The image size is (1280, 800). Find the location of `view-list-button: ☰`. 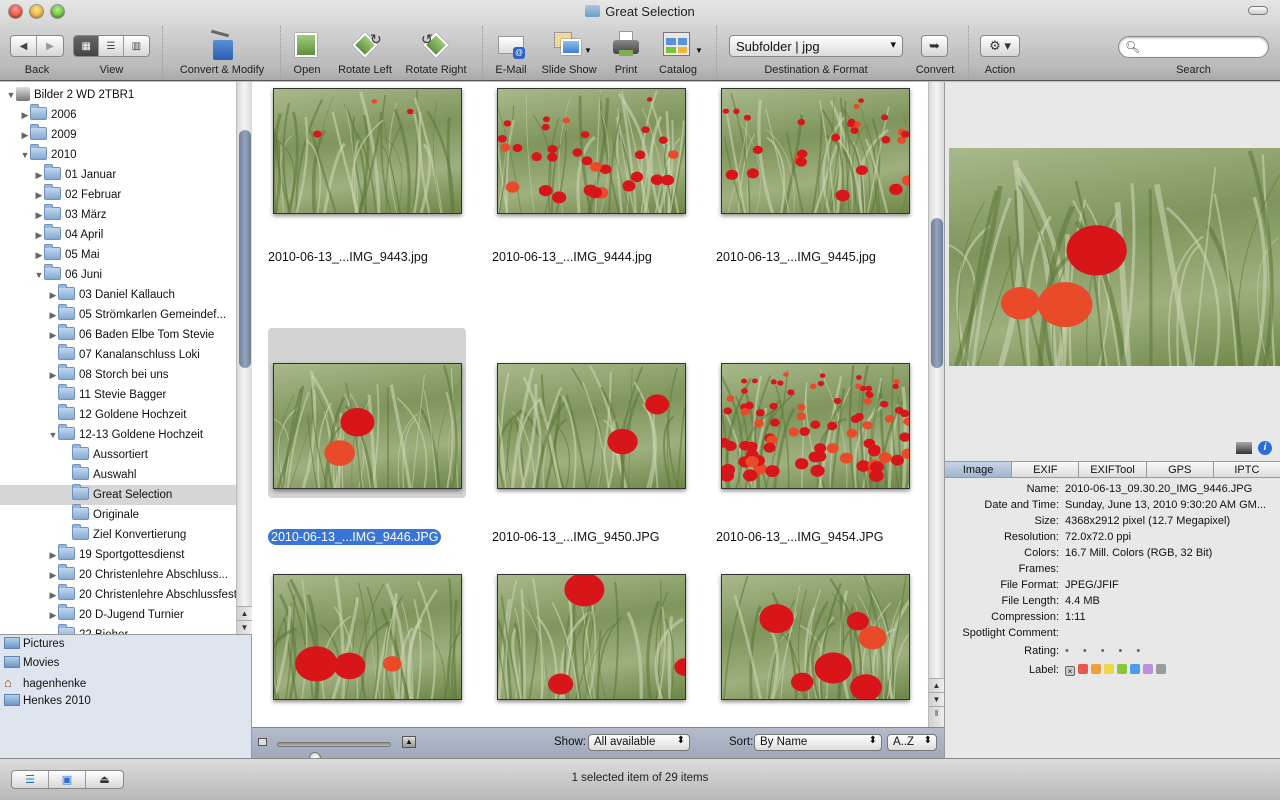

view-list-button: ☰ is located at coordinates (111, 46).